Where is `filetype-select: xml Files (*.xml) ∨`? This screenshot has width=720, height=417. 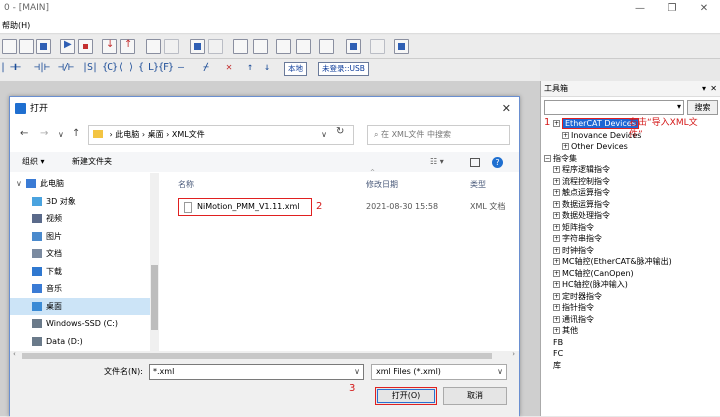
filetype-select: xml Files (*.xml) ∨ is located at coordinates (439, 372).